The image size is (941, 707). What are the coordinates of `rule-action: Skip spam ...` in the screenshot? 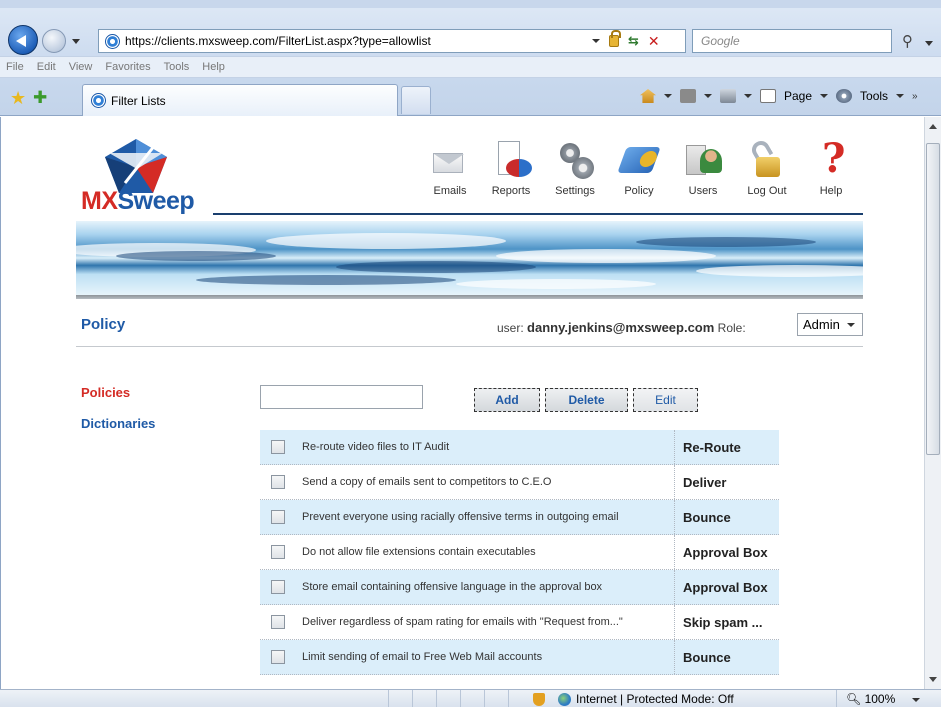 It's located at (726, 622).